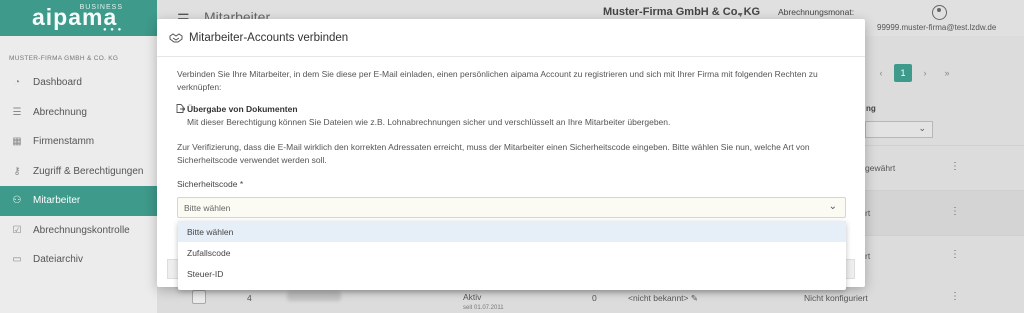 This screenshot has width=1024, height=313. What do you see at coordinates (740, 15) in the screenshot?
I see `caret-down-icon: ▼` at bounding box center [740, 15].